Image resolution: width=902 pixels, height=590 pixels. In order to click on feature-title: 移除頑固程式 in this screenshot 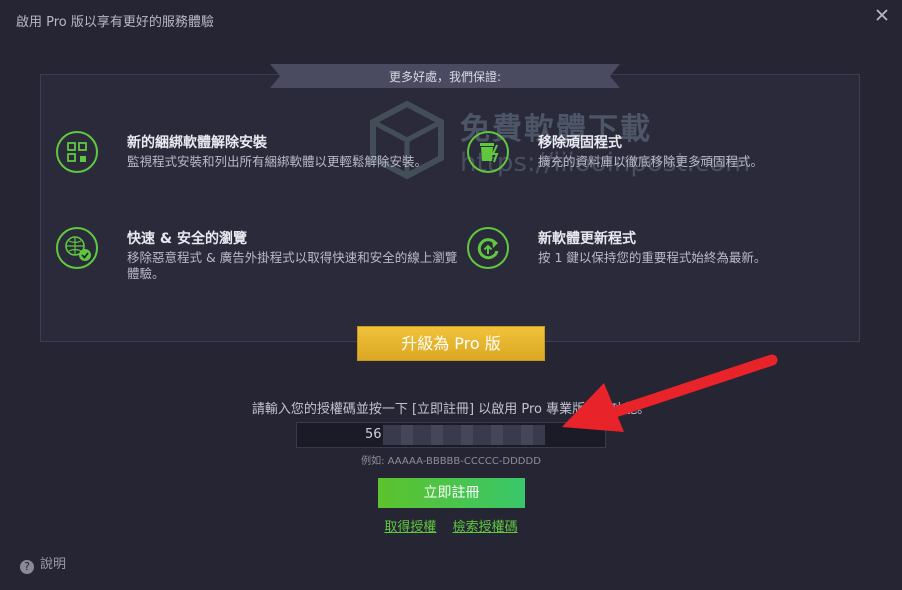, I will do `click(580, 143)`.